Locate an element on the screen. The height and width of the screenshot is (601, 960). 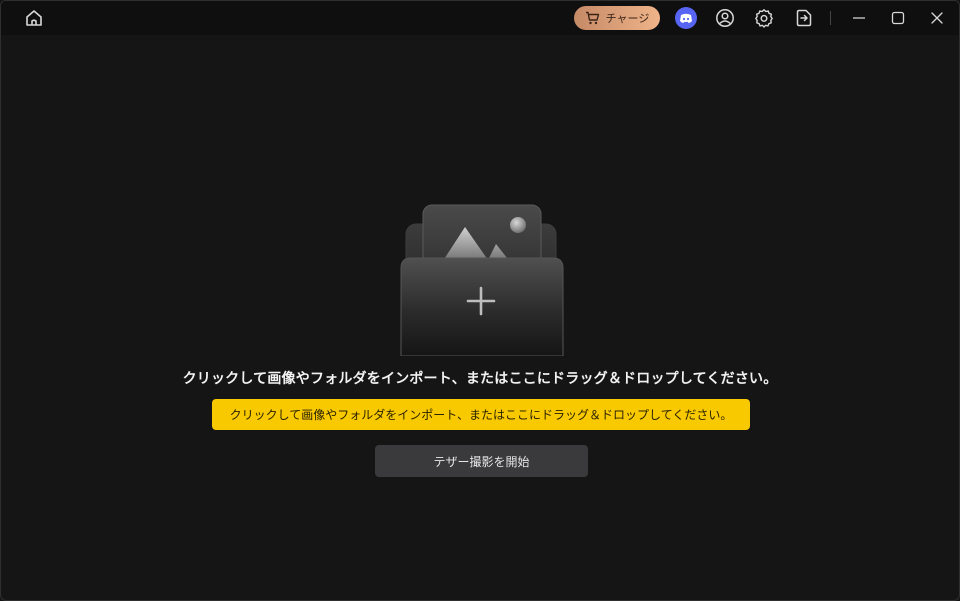
maximize-button is located at coordinates (898, 18).